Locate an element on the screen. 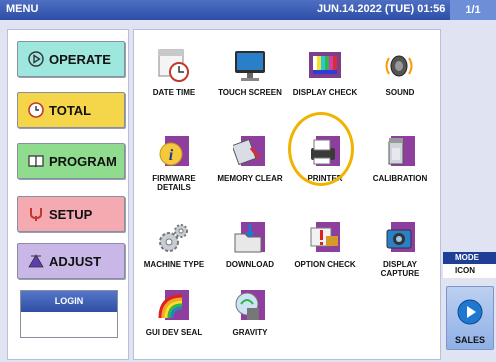 The height and width of the screenshot is (362, 496). setup-icon is located at coordinates (36, 214).